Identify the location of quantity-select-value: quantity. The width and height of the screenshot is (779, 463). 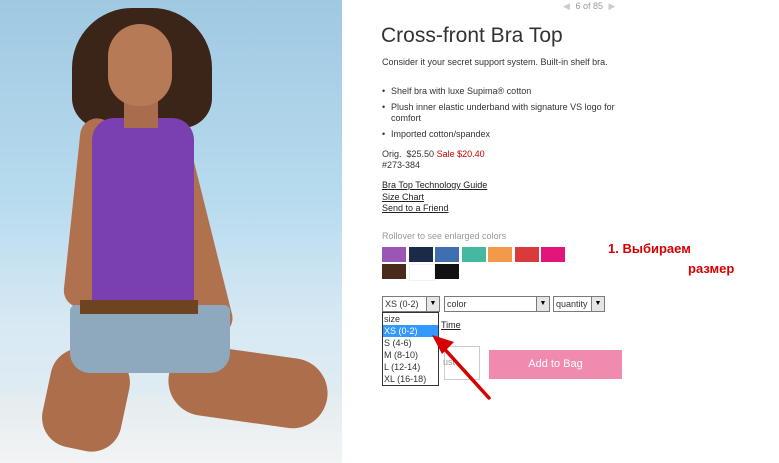
(572, 304).